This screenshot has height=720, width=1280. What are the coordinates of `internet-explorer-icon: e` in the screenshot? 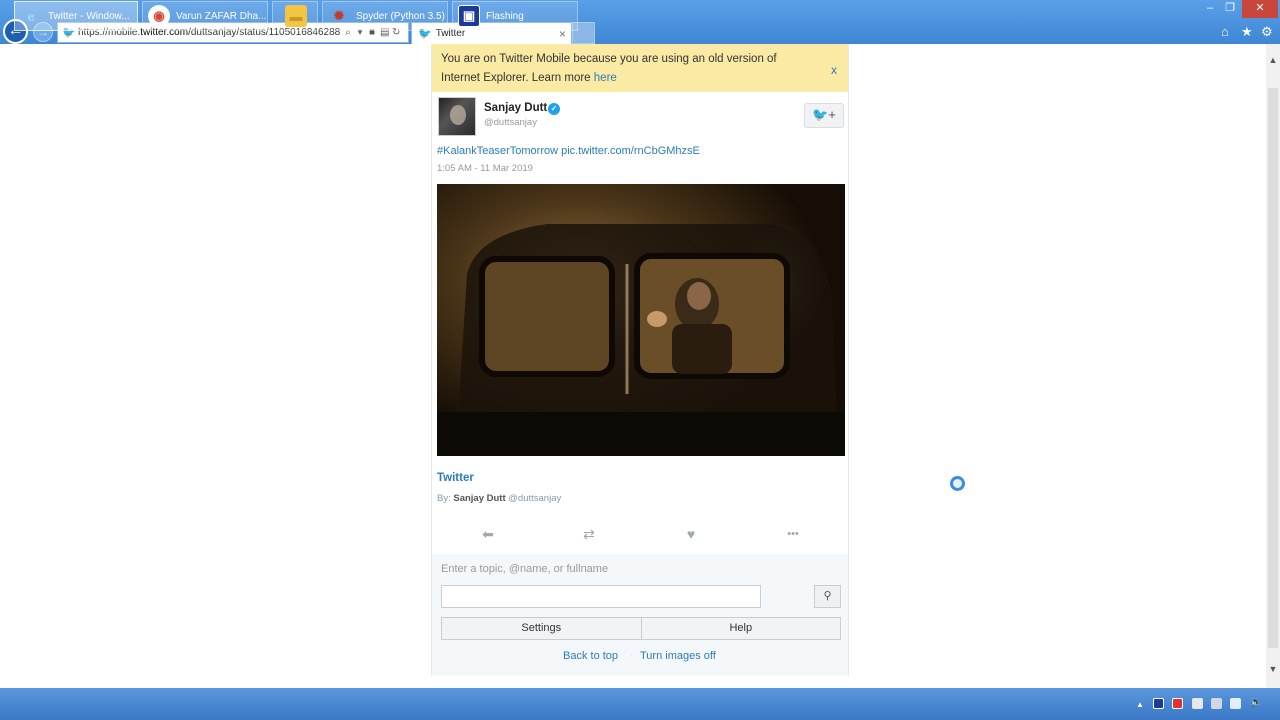 It's located at (31, 16).